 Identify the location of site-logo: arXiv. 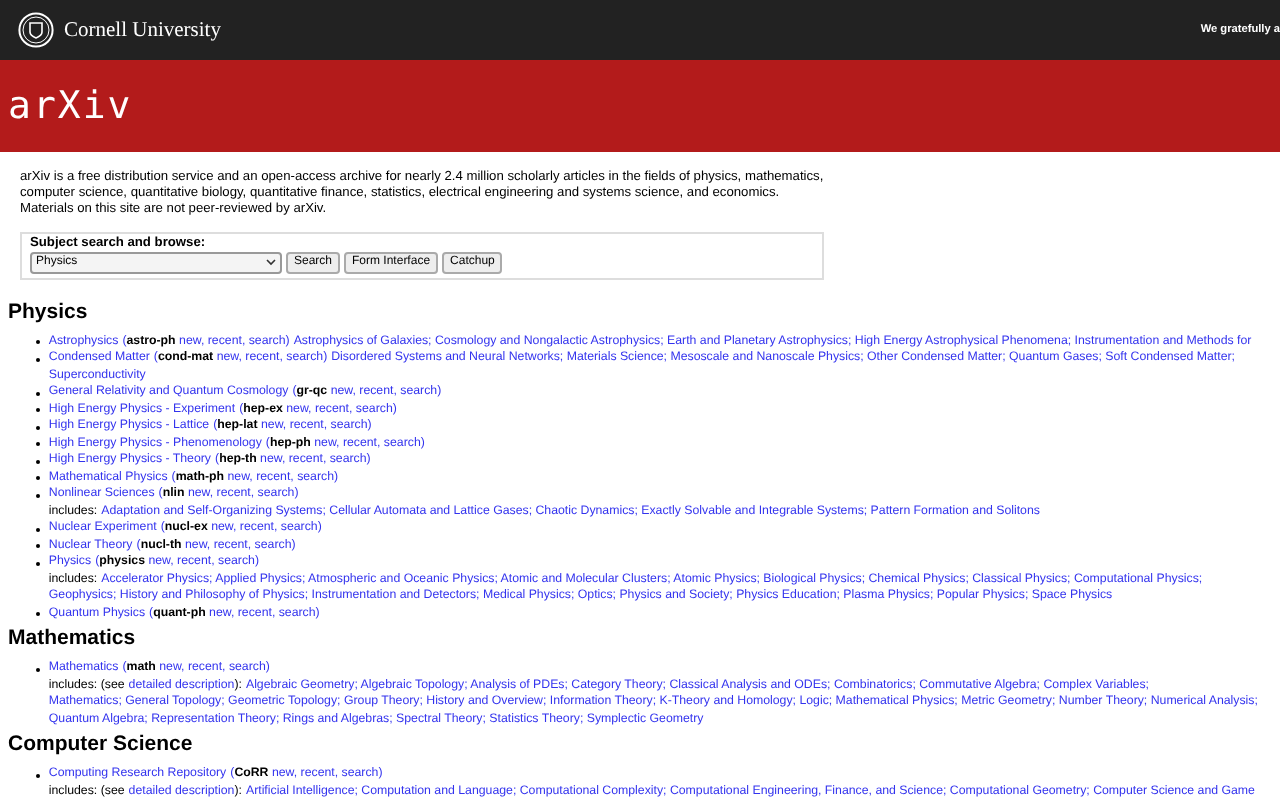
(70, 106).